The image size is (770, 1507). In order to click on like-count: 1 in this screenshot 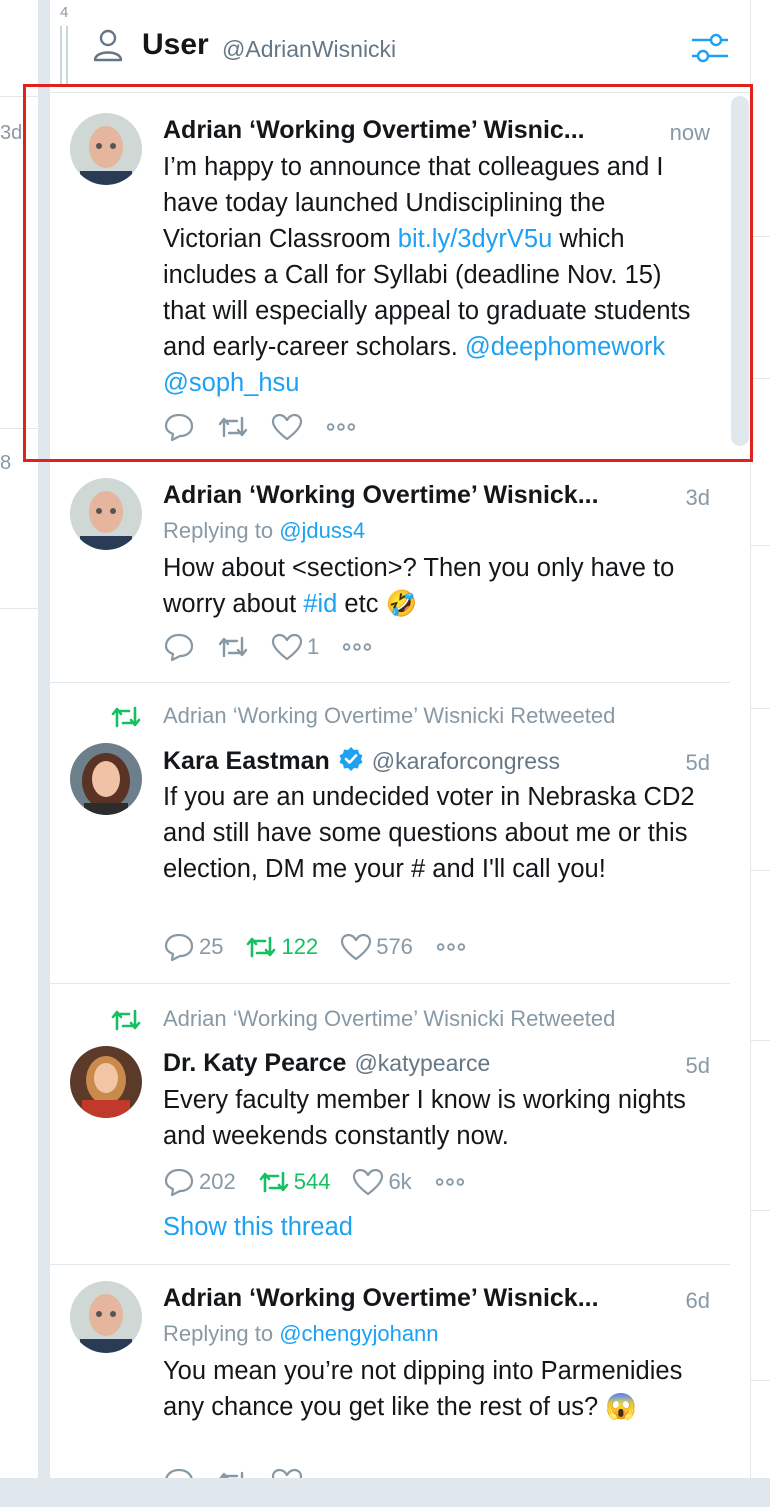, I will do `click(313, 646)`.